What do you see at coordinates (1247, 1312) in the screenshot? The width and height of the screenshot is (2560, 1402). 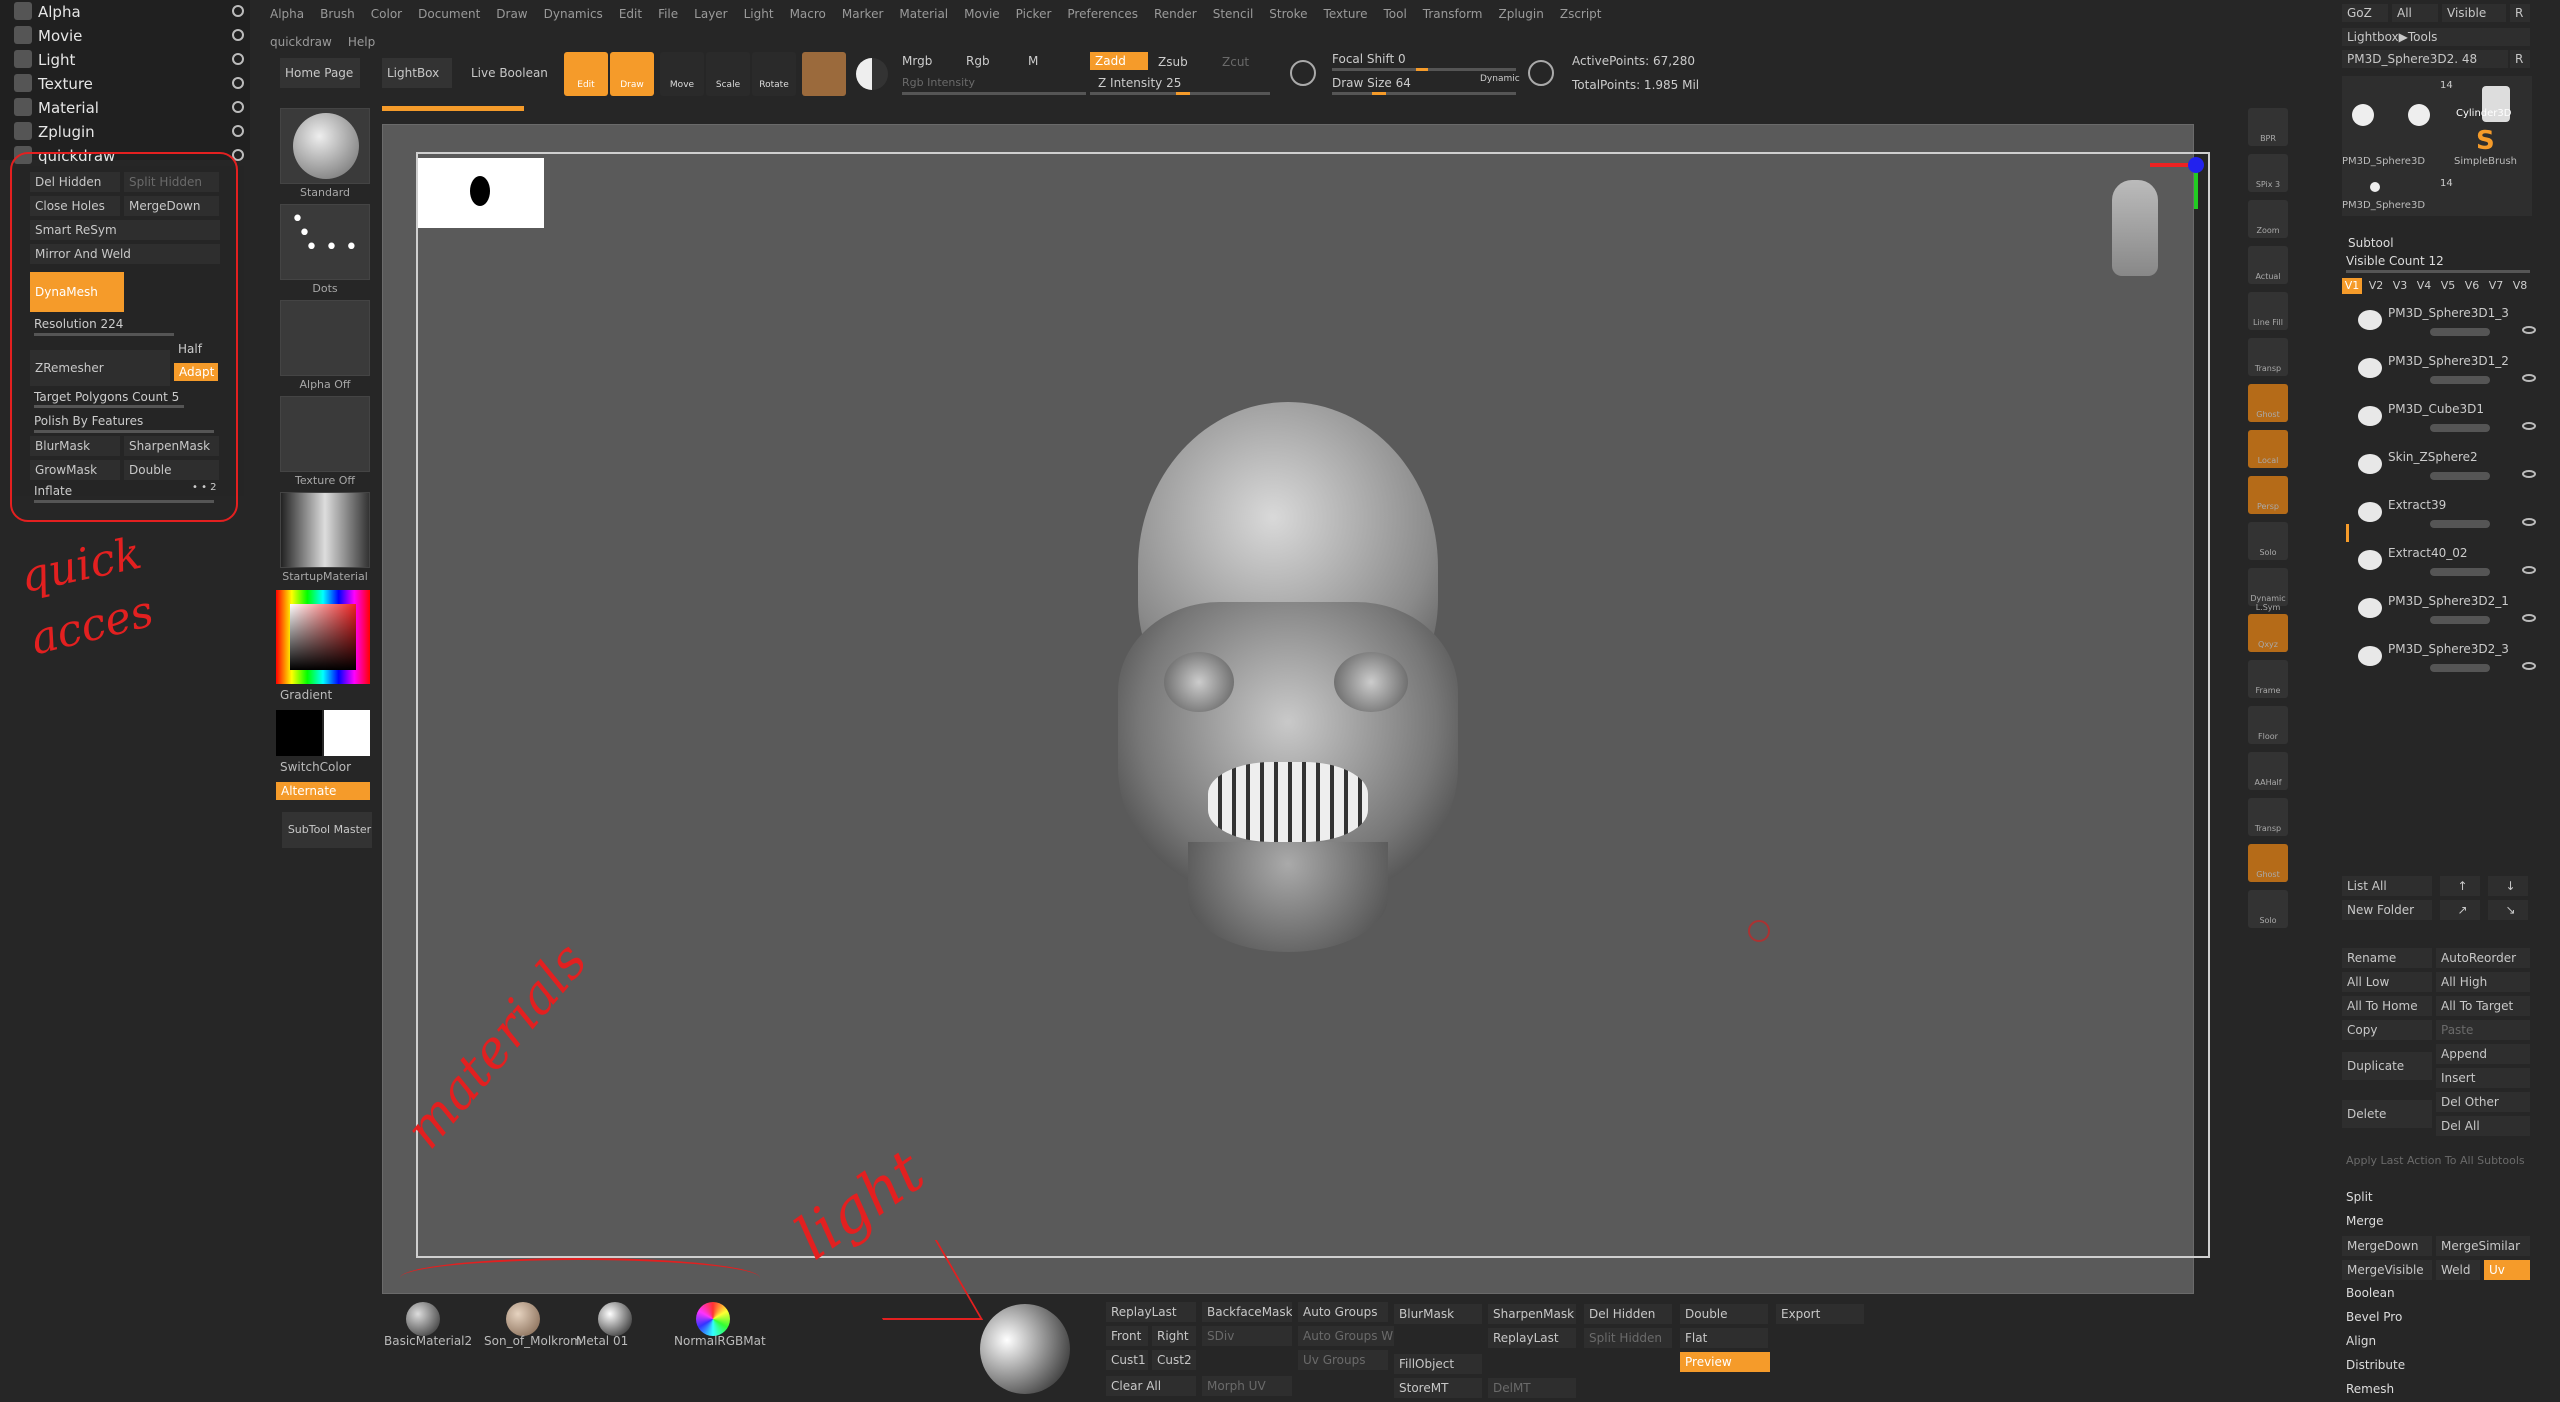 I see `backfacemask-button: BackfaceMask` at bounding box center [1247, 1312].